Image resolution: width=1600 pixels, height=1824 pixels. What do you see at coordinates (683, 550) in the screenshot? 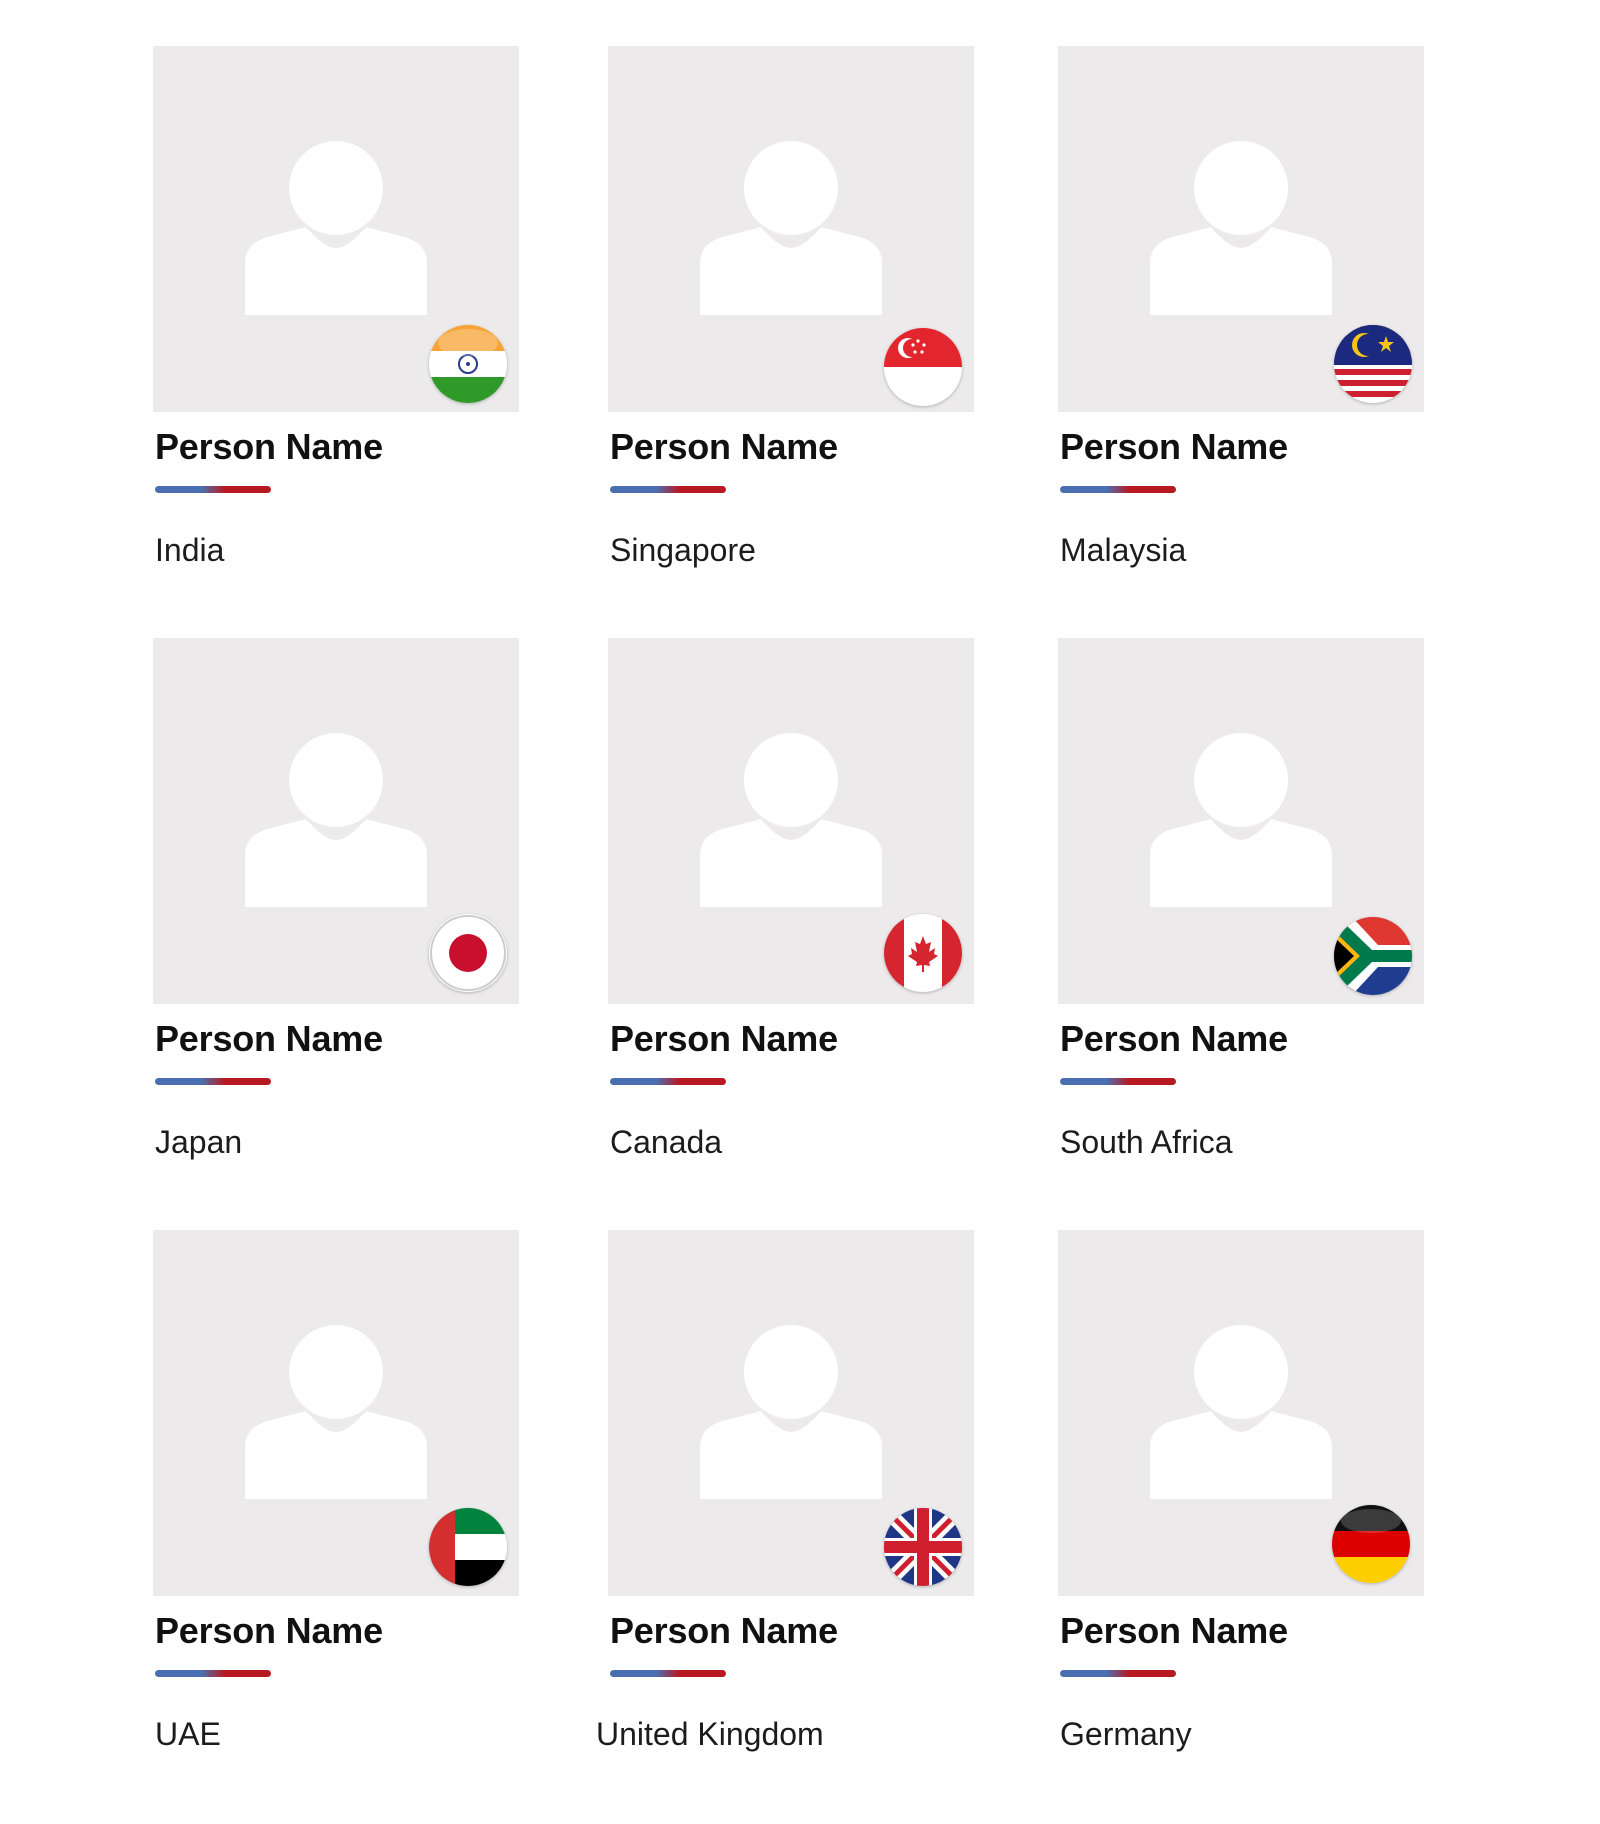
I see `person-country: Singapore` at bounding box center [683, 550].